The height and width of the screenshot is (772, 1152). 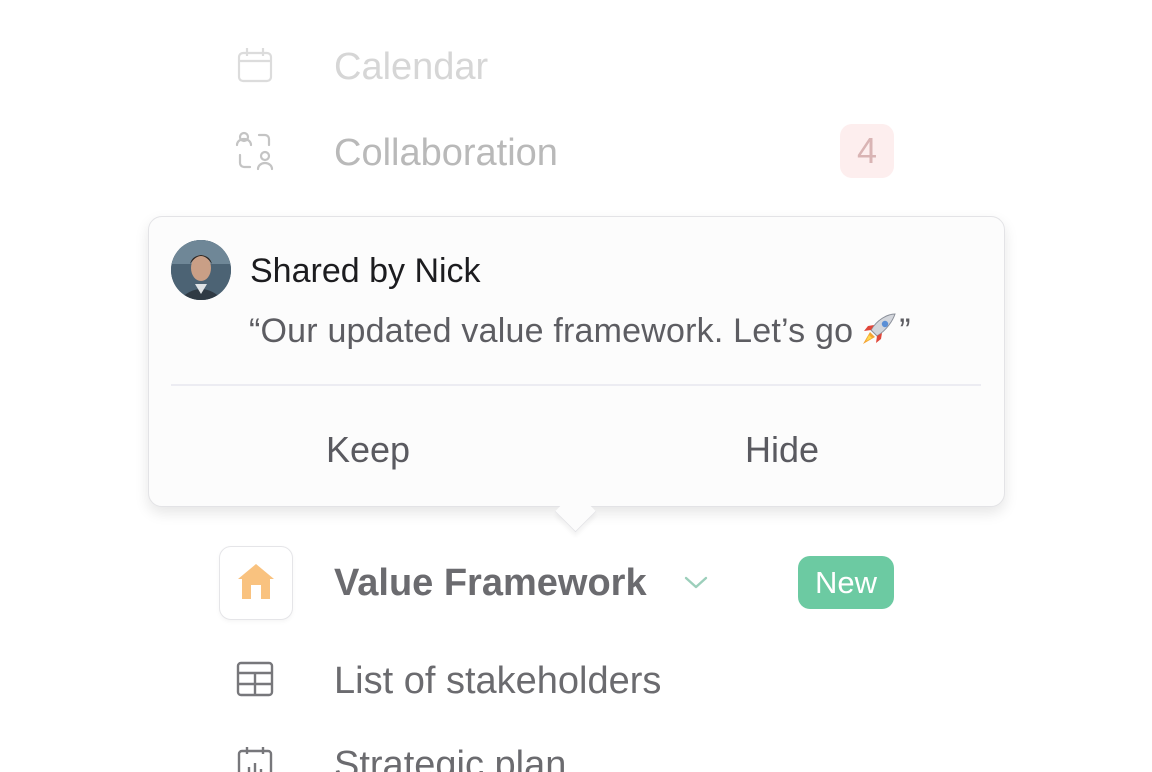 I want to click on share-message: “Our updated value framework. Let’s go ”, so click(x=580, y=330).